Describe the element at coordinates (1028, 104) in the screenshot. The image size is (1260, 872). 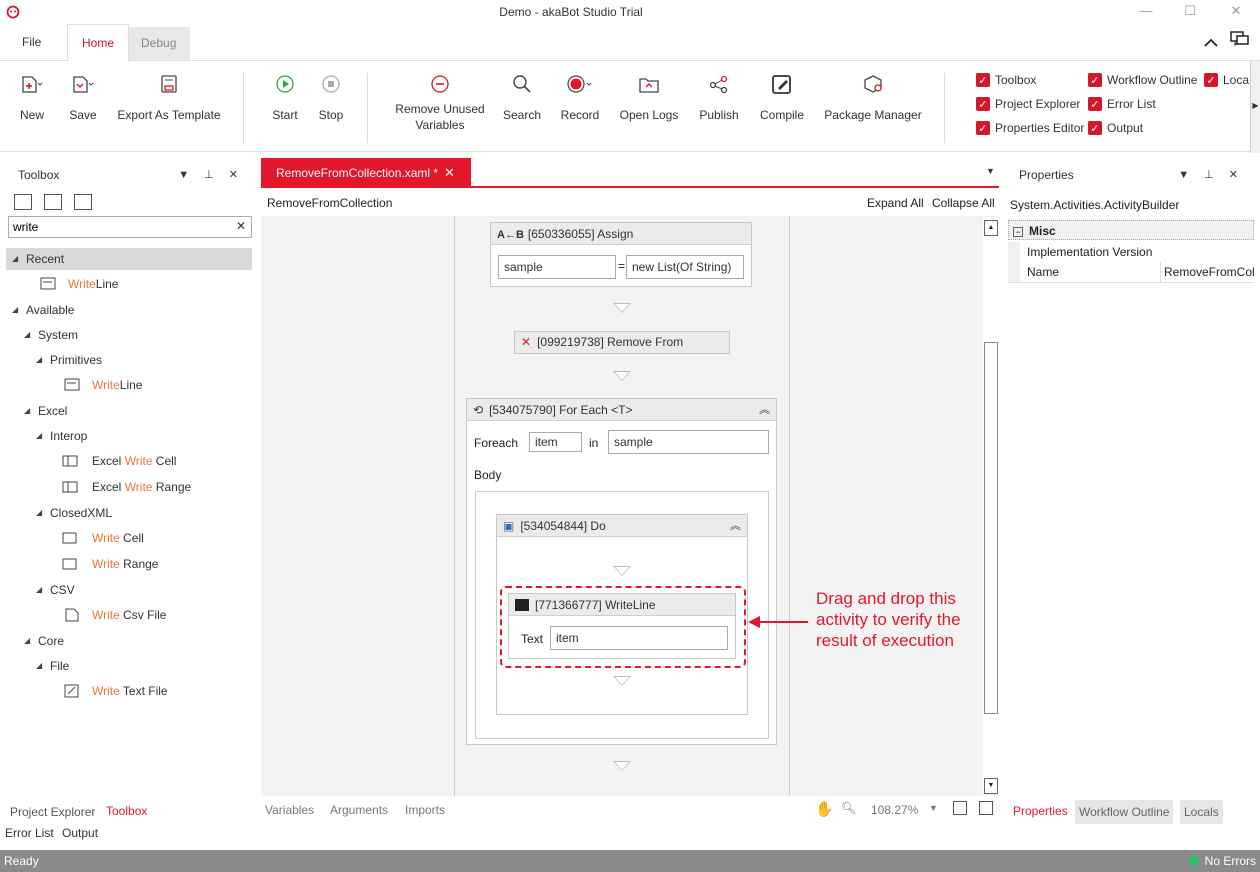
I see `project-explorer-checkbox: ✓ Project Explorer` at that location.